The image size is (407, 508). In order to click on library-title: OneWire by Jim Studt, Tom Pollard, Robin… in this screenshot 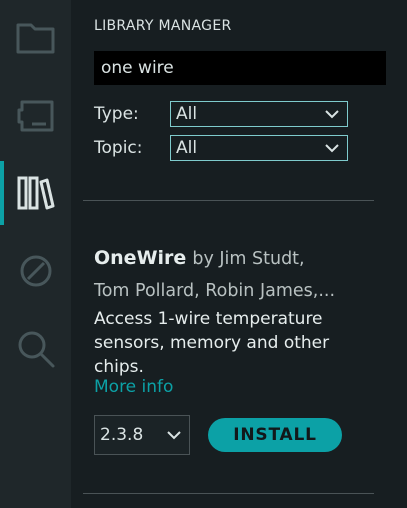, I will do `click(239, 275)`.